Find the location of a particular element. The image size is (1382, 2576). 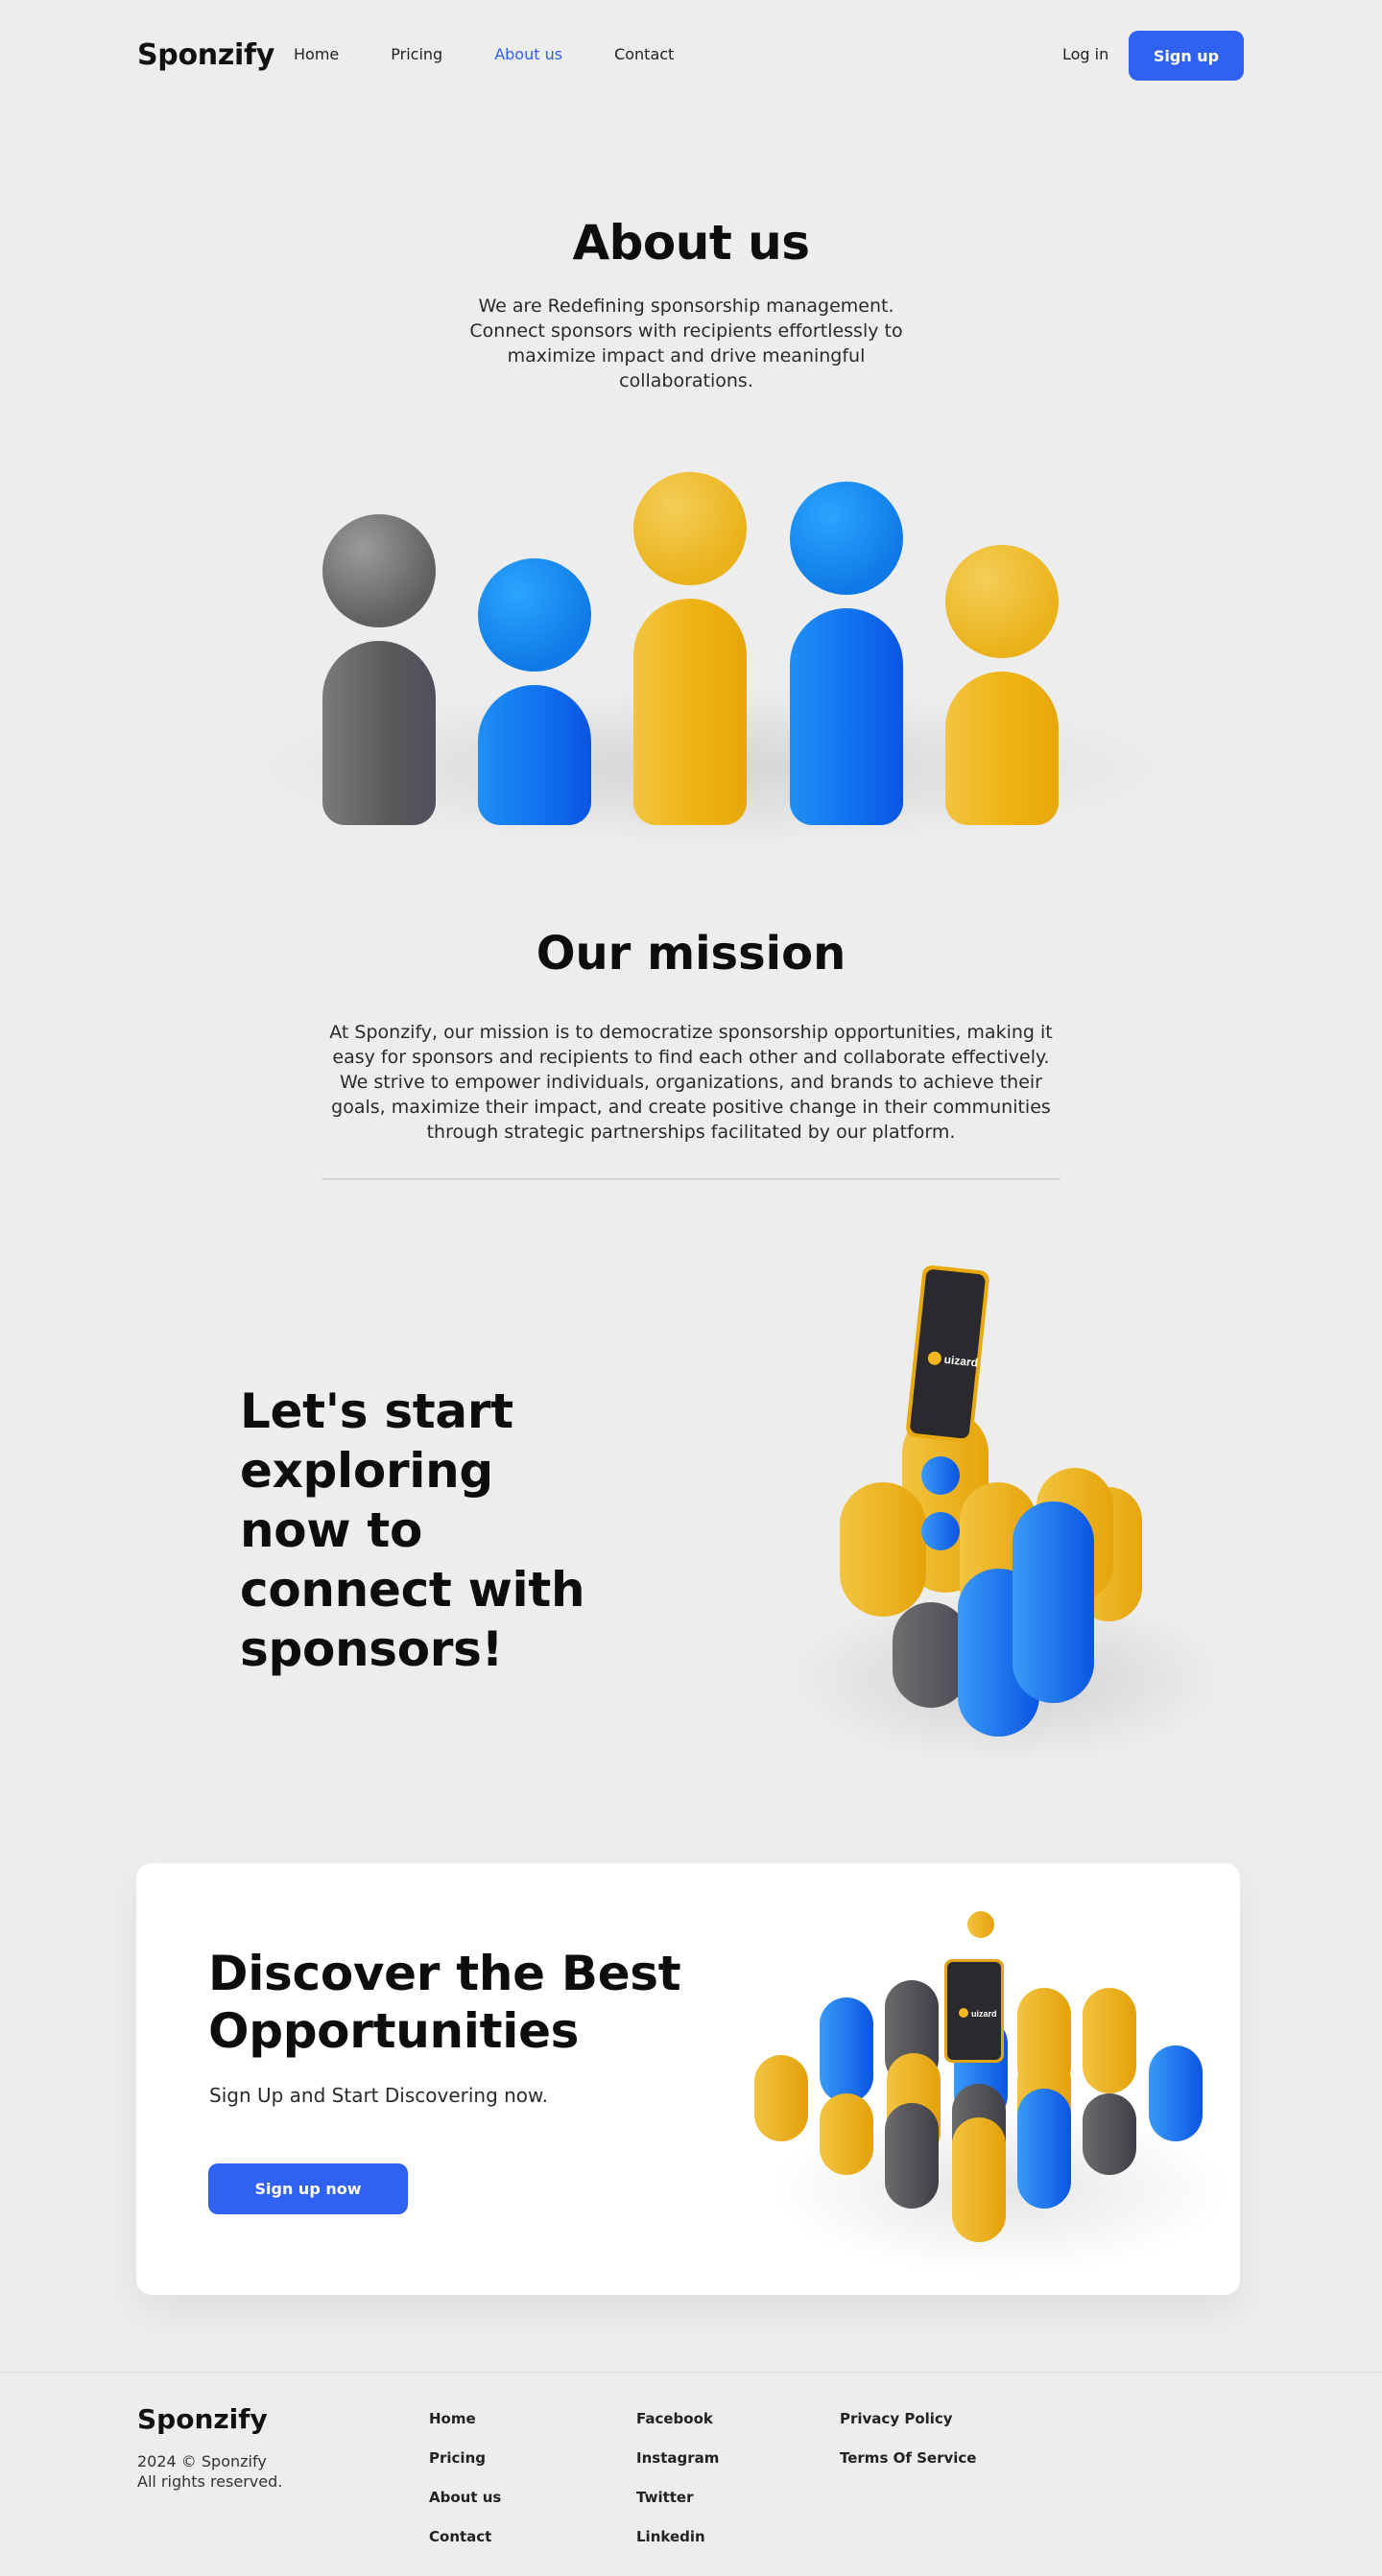

footer-link-instagram: Instagram is located at coordinates (677, 2469).